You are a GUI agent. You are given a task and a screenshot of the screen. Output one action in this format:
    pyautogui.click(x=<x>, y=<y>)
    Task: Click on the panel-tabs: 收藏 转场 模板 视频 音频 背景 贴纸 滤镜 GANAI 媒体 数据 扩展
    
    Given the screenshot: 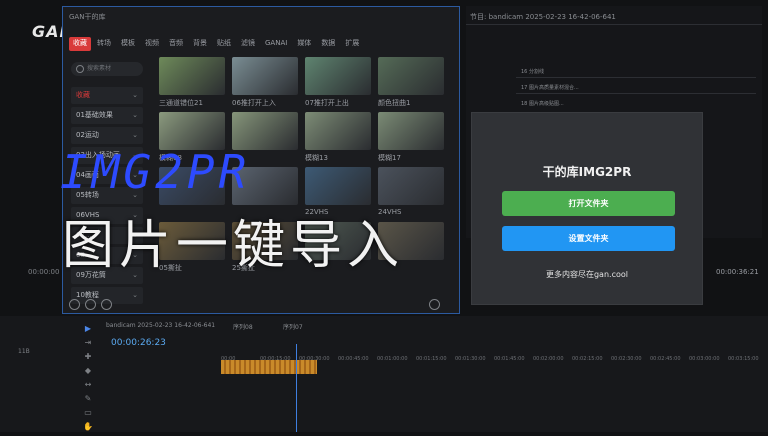 What is the action you would take?
    pyautogui.click(x=216, y=44)
    